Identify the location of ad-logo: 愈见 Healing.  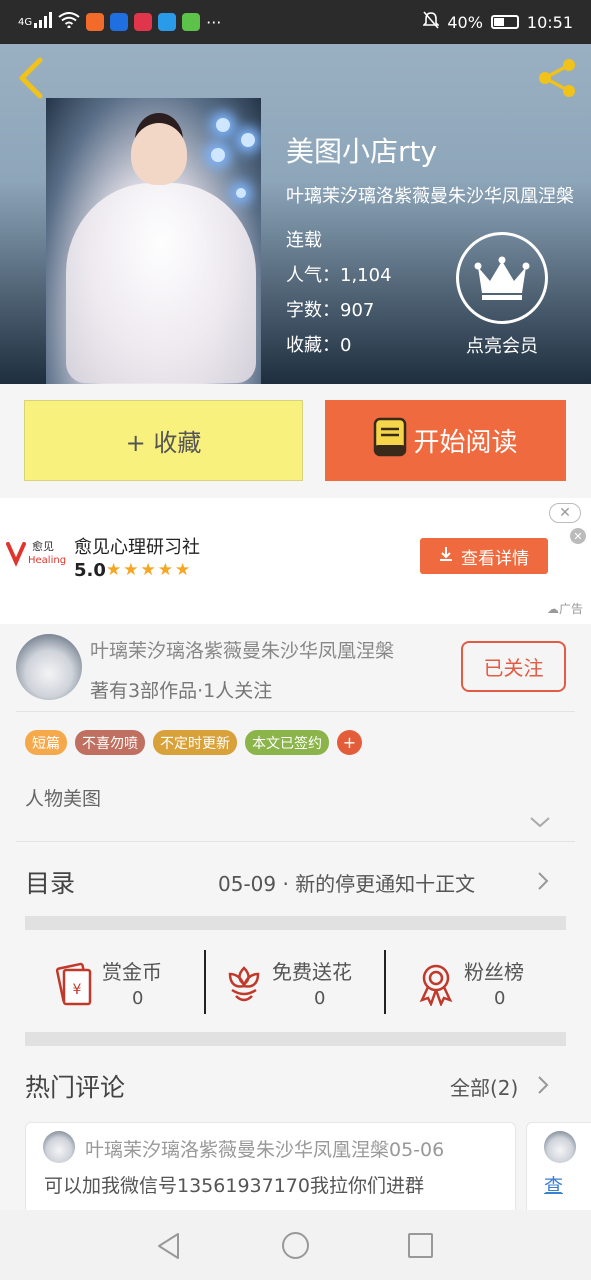
(36, 556).